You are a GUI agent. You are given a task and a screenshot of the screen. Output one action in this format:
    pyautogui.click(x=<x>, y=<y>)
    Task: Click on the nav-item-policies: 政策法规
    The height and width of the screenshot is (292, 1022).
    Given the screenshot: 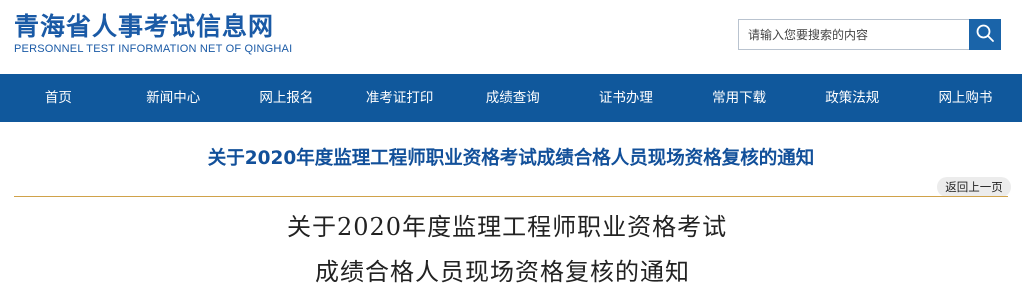 What is the action you would take?
    pyautogui.click(x=852, y=98)
    